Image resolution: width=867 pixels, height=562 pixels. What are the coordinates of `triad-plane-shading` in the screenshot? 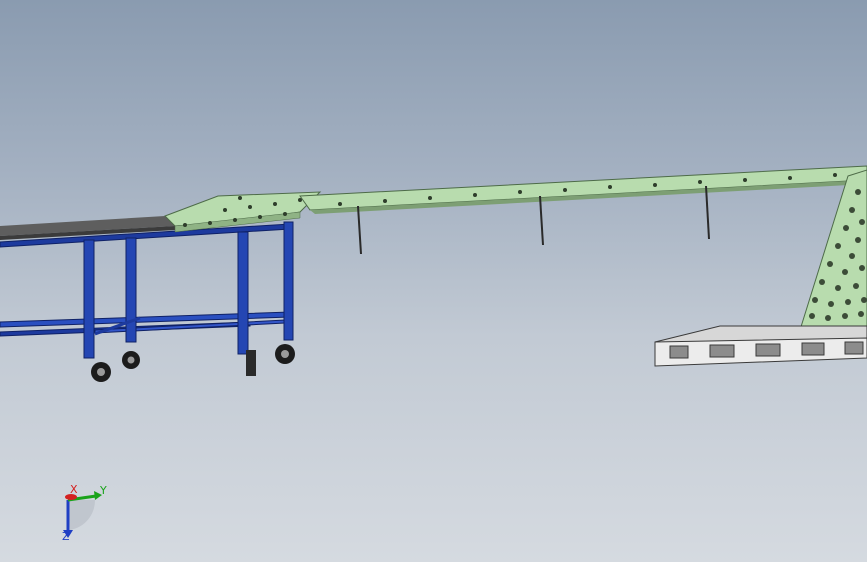 It's located at (82, 515).